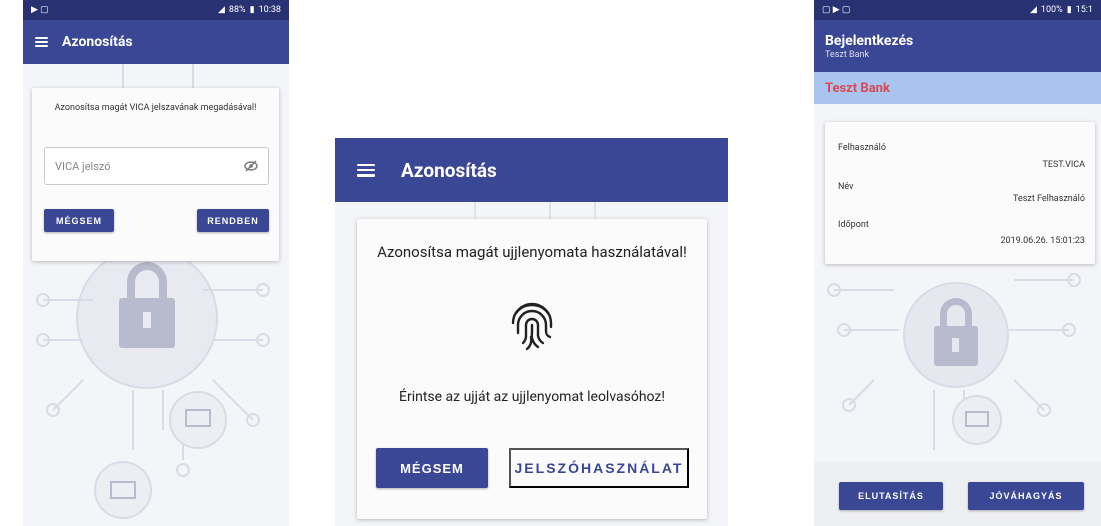 The image size is (1101, 526). Describe the element at coordinates (1051, 10) in the screenshot. I see `battery-level: 100%` at that location.